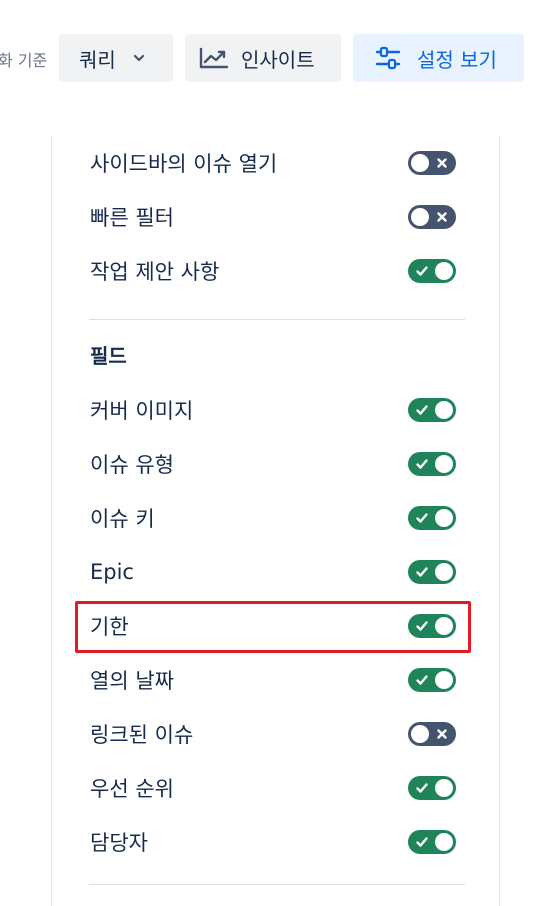 This screenshot has width=551, height=906. What do you see at coordinates (108, 356) in the screenshot?
I see `fields-section-title: 필드` at bounding box center [108, 356].